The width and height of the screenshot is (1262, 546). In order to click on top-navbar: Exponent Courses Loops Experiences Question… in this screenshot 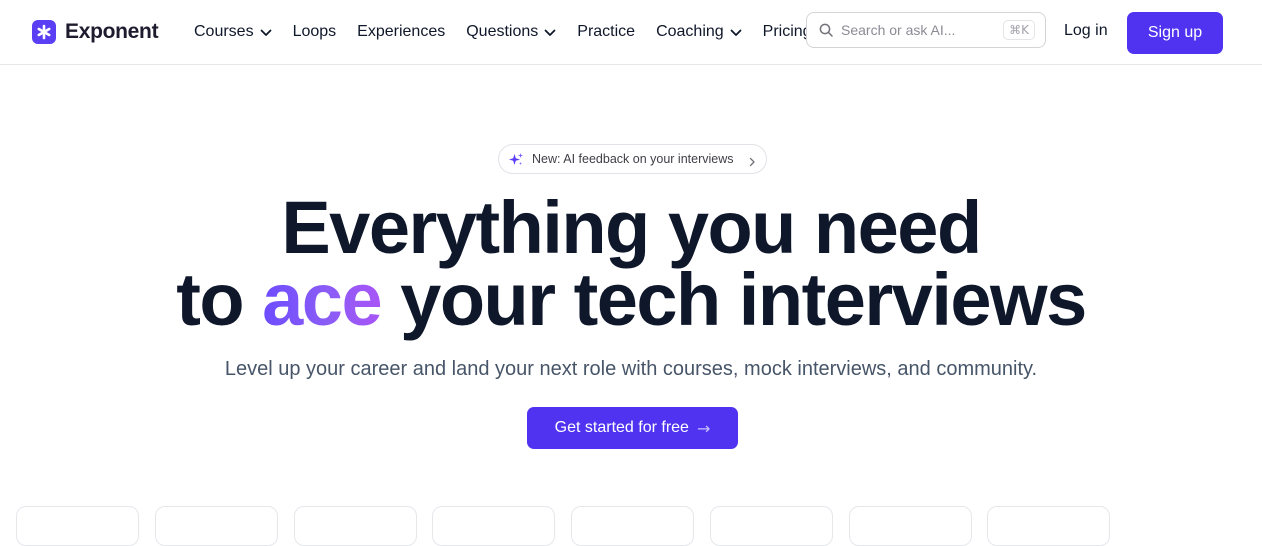, I will do `click(631, 32)`.